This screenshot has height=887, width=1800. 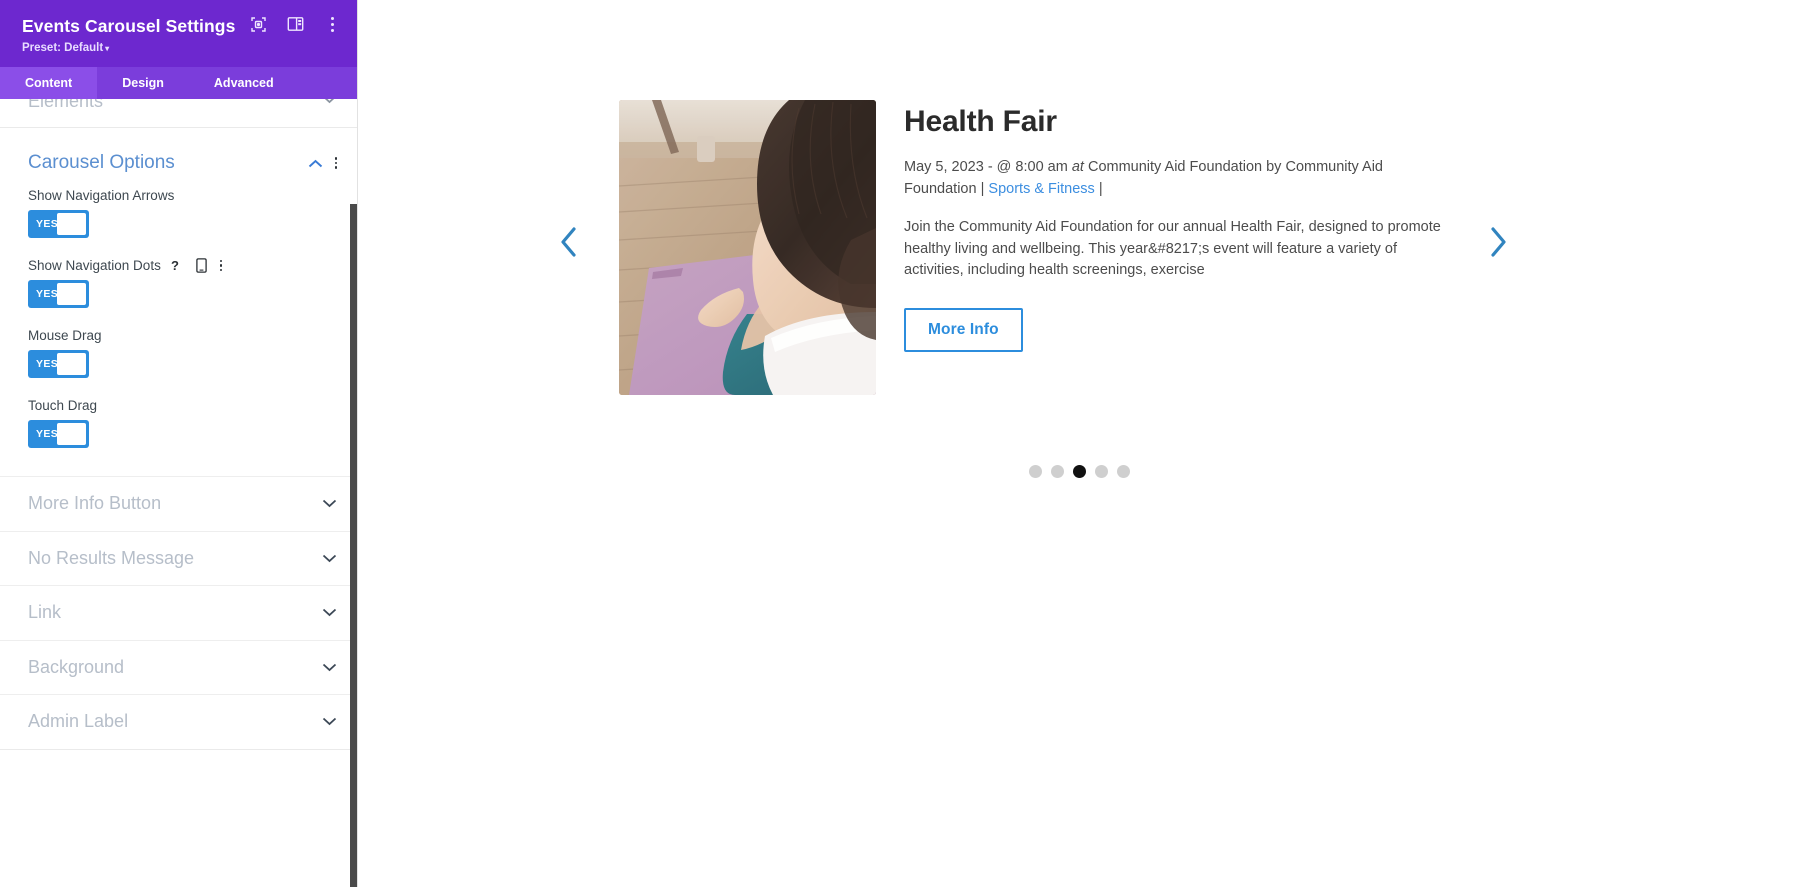 What do you see at coordinates (1041, 189) in the screenshot?
I see `event-category-link: Sports & Fitness` at bounding box center [1041, 189].